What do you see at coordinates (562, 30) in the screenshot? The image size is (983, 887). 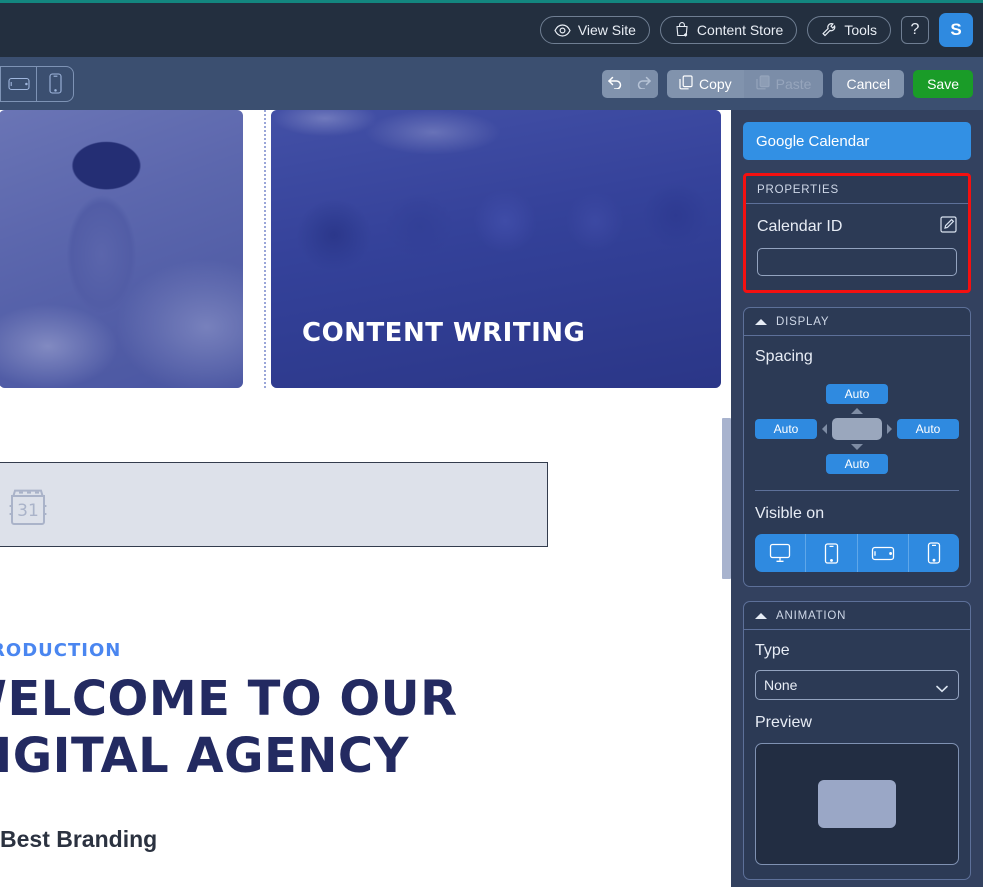 I see `eye-icon` at bounding box center [562, 30].